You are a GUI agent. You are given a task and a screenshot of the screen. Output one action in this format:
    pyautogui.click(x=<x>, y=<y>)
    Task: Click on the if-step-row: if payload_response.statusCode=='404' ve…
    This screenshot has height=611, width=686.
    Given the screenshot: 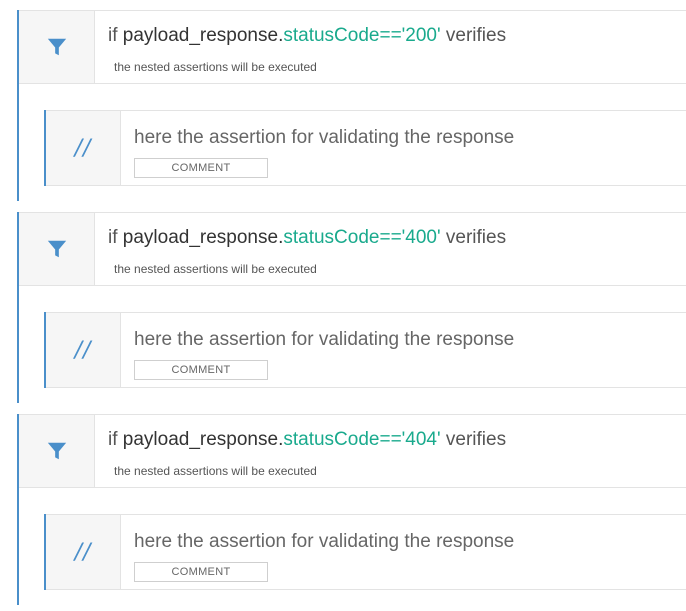 What is the action you would take?
    pyautogui.click(x=352, y=451)
    